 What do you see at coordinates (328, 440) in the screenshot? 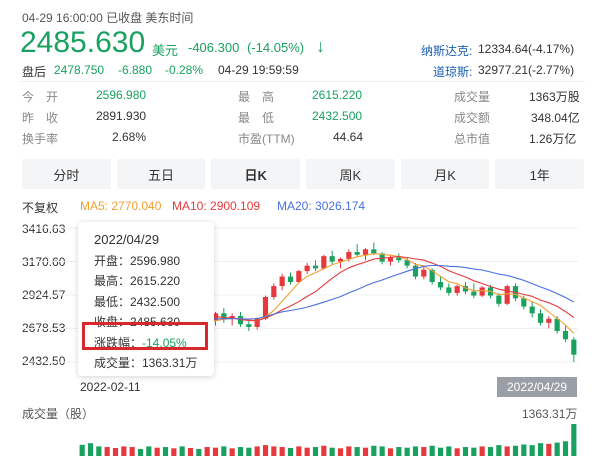
I see `volume-bars` at bounding box center [328, 440].